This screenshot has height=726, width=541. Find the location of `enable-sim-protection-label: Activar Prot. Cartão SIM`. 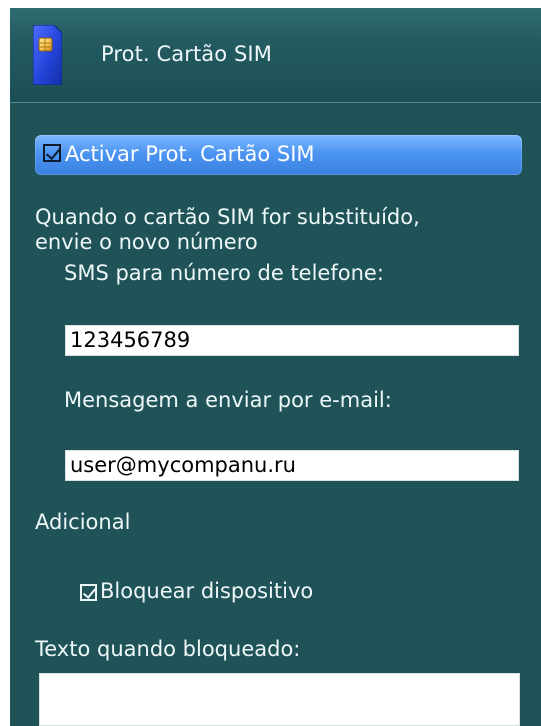

enable-sim-protection-label: Activar Prot. Cartão SIM is located at coordinates (190, 154).